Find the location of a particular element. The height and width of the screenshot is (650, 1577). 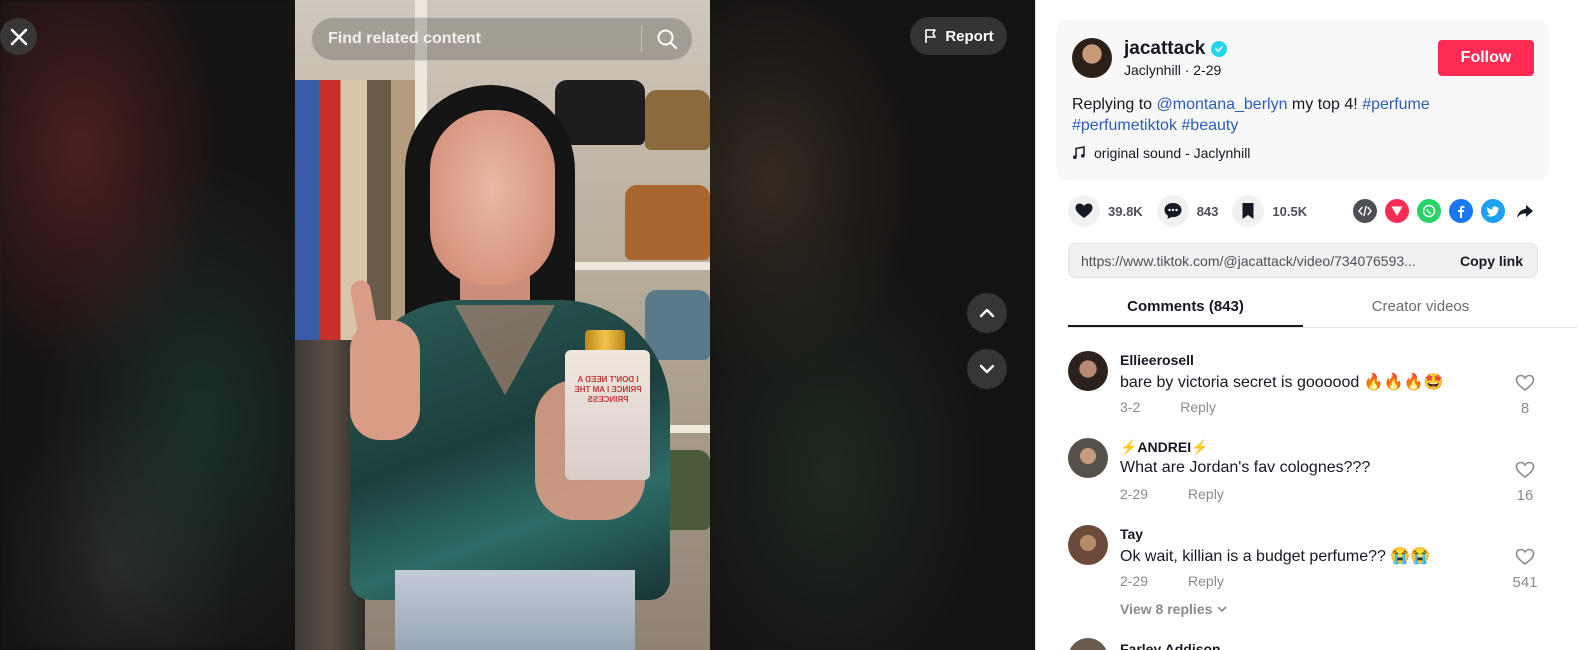

report-label: Report is located at coordinates (969, 36).